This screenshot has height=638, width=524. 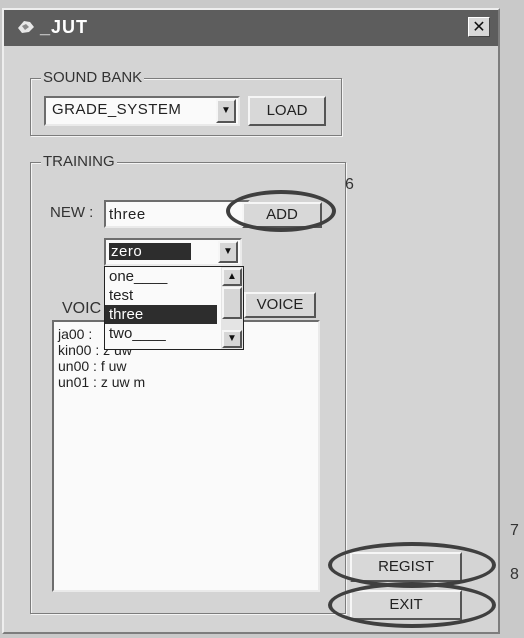 I want to click on load-button: LOAD, so click(x=287, y=111).